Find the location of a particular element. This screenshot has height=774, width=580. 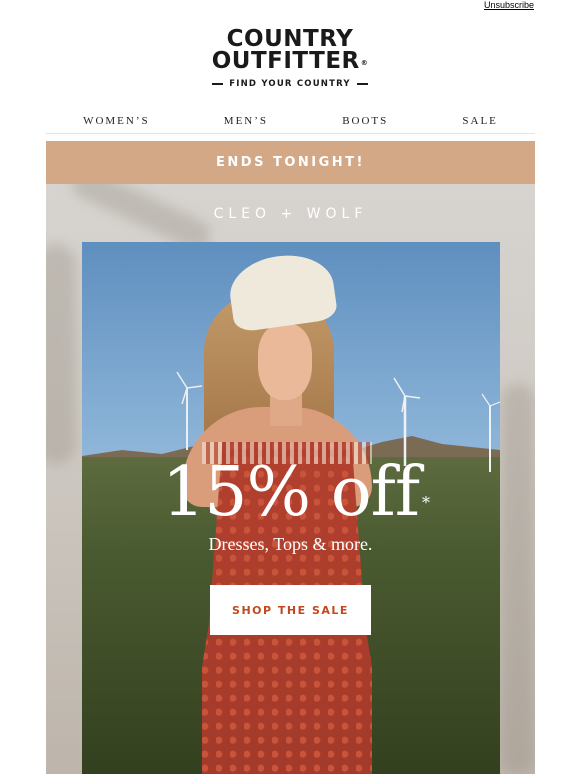

brand-name: CLEO + WOLF is located at coordinates (290, 214).